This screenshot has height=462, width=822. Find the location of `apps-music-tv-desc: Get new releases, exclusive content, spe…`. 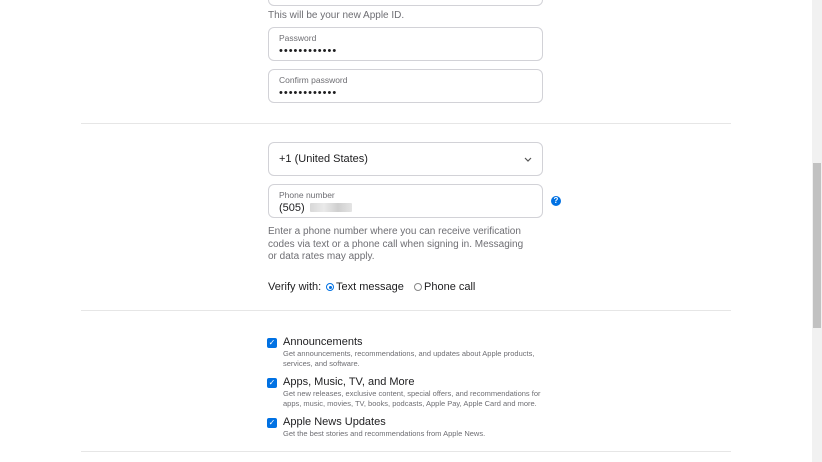

apps-music-tv-desc: Get new releases, exclusive content, spe… is located at coordinates (412, 398).